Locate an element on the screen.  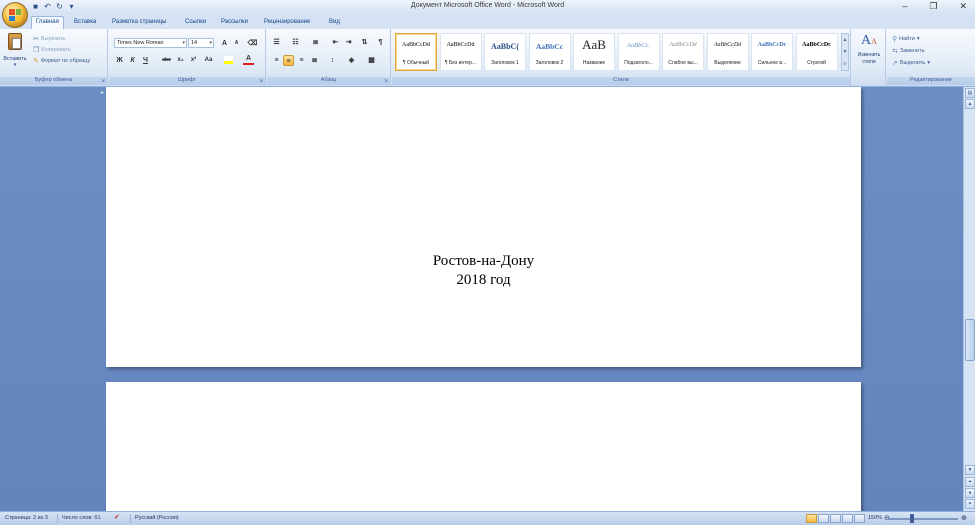
office-button is located at coordinates (15, 15).